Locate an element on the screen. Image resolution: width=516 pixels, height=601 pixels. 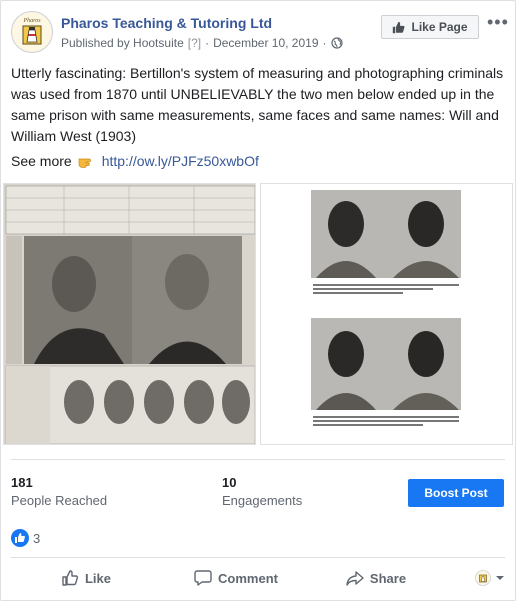
comment-icon is located at coordinates (203, 578).